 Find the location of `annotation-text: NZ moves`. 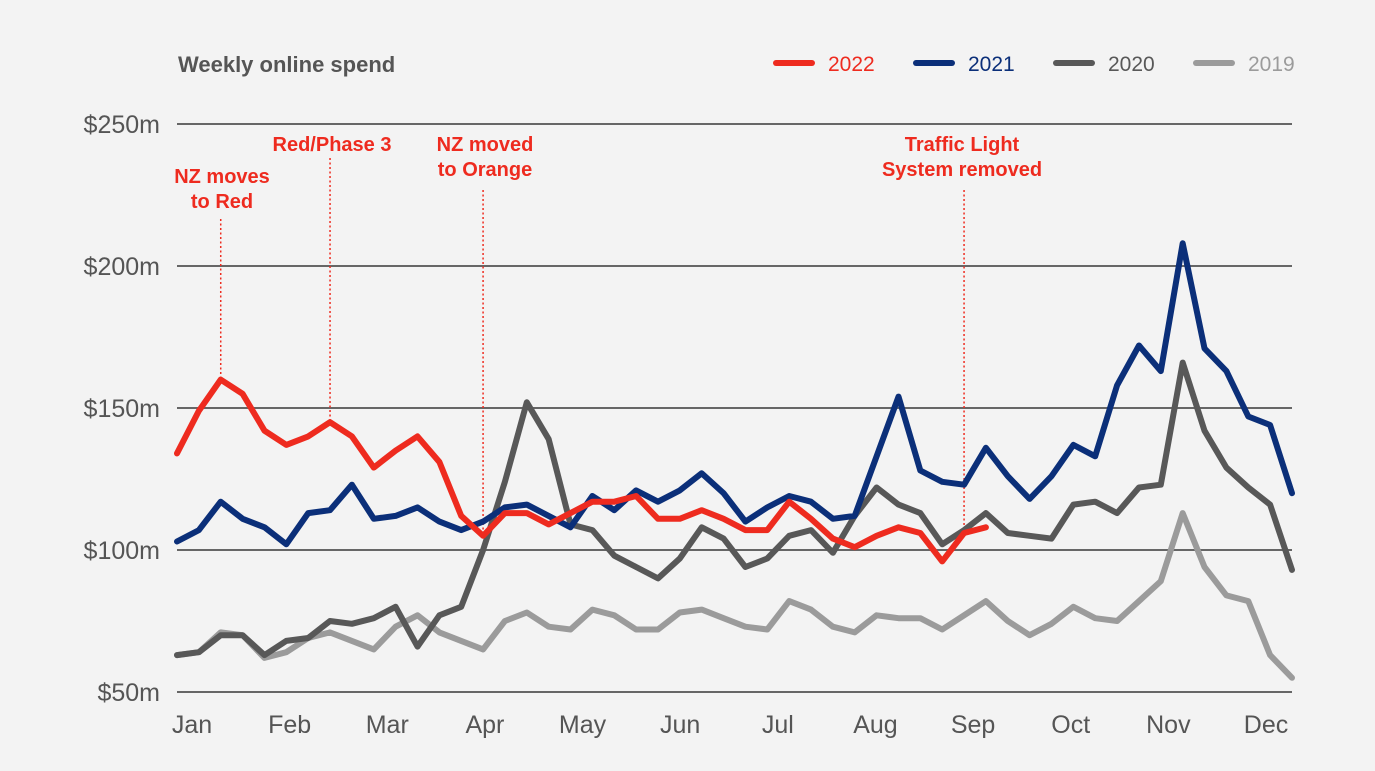

annotation-text: NZ moves is located at coordinates (222, 177).